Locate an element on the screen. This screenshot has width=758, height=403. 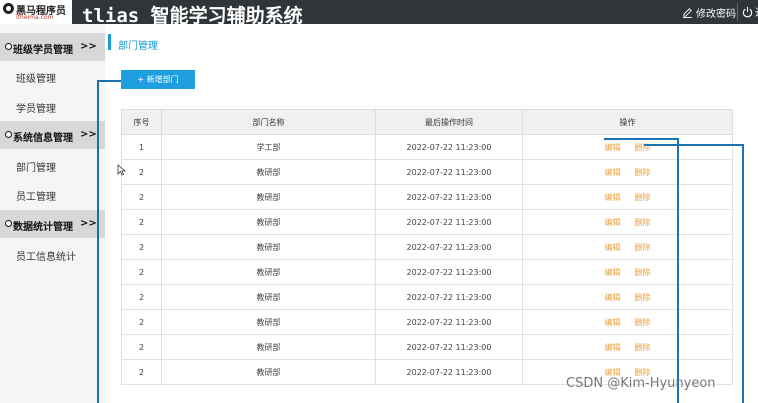
sidebar-group-data-stats: 数据统计管理 >> is located at coordinates (52, 224).